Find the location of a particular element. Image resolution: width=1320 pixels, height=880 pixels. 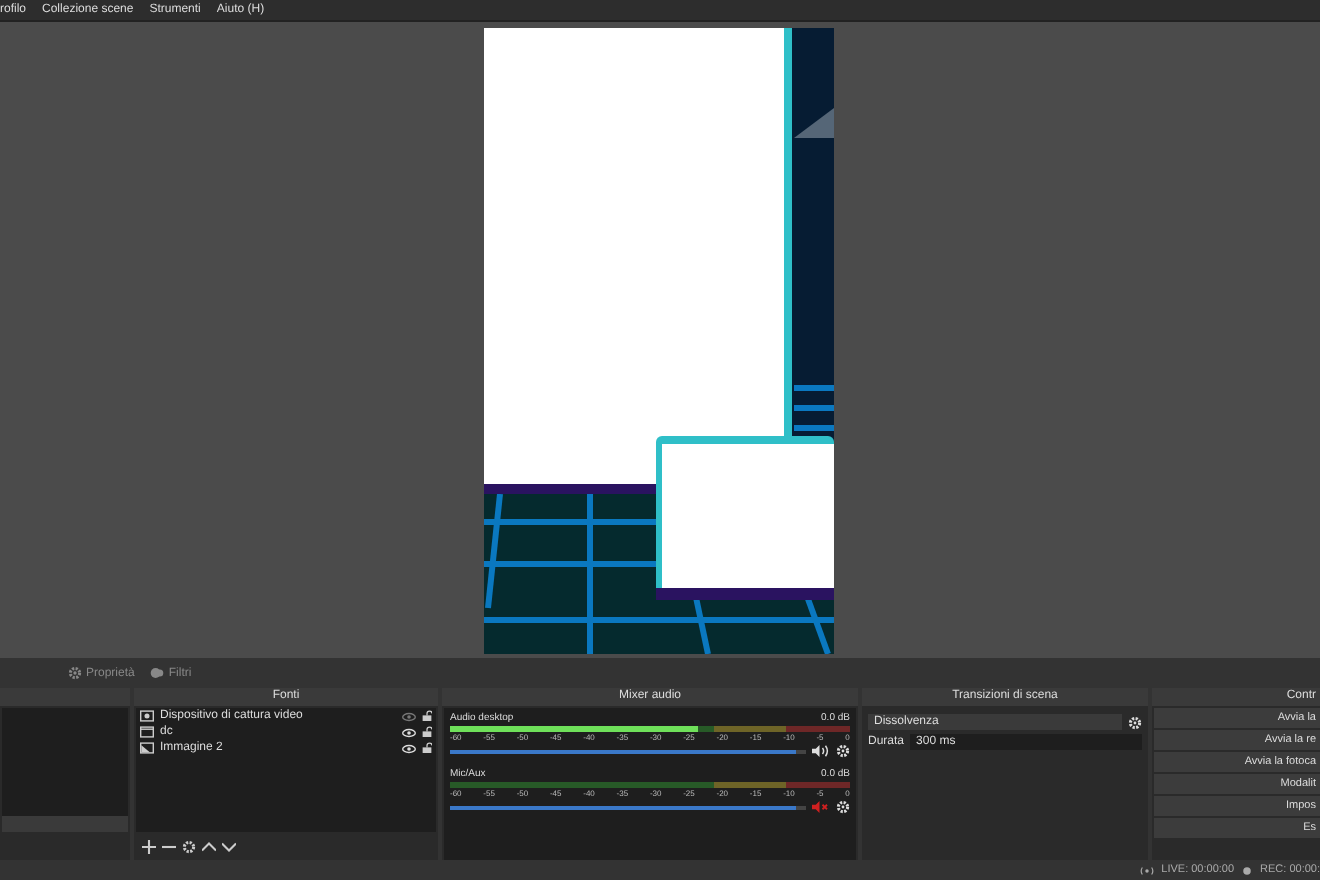

down-icon is located at coordinates (229, 846).